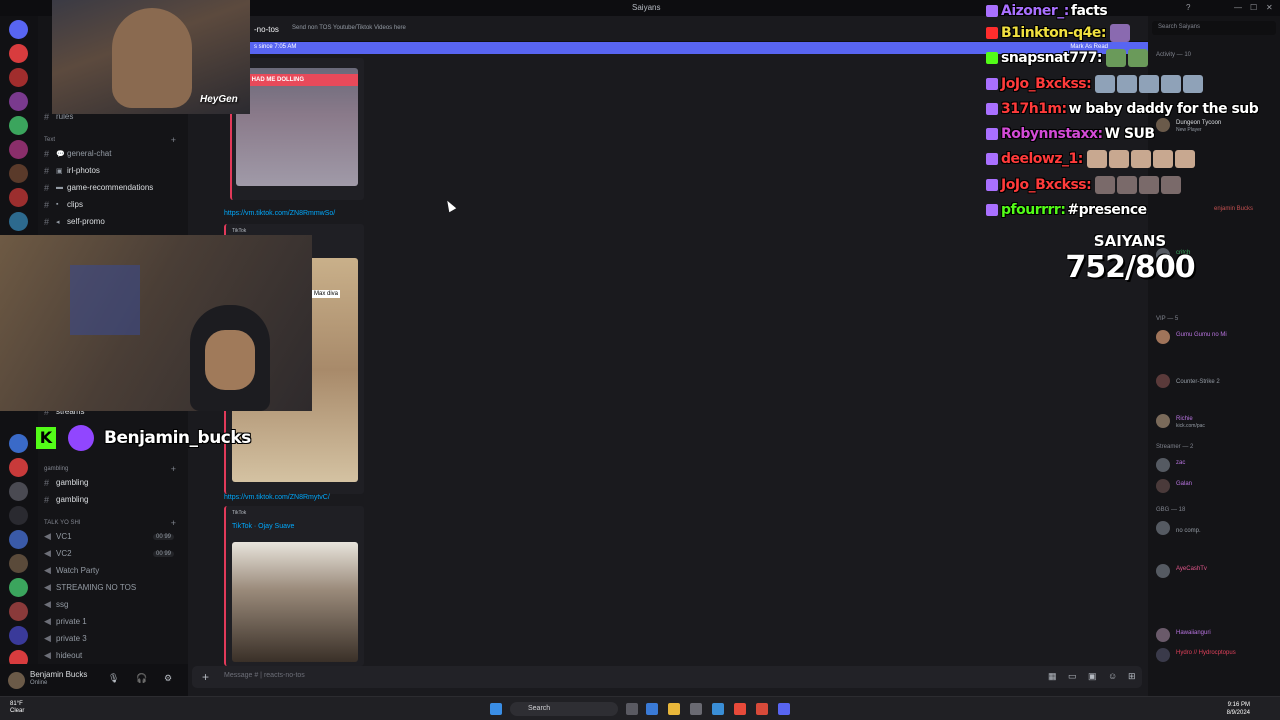 The width and height of the screenshot is (1280, 720). I want to click on video-caption: Max diva, so click(326, 294).